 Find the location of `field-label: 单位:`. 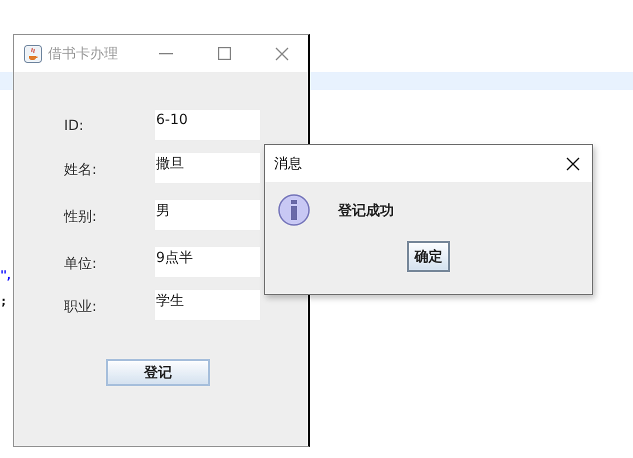

field-label: 单位: is located at coordinates (81, 264).